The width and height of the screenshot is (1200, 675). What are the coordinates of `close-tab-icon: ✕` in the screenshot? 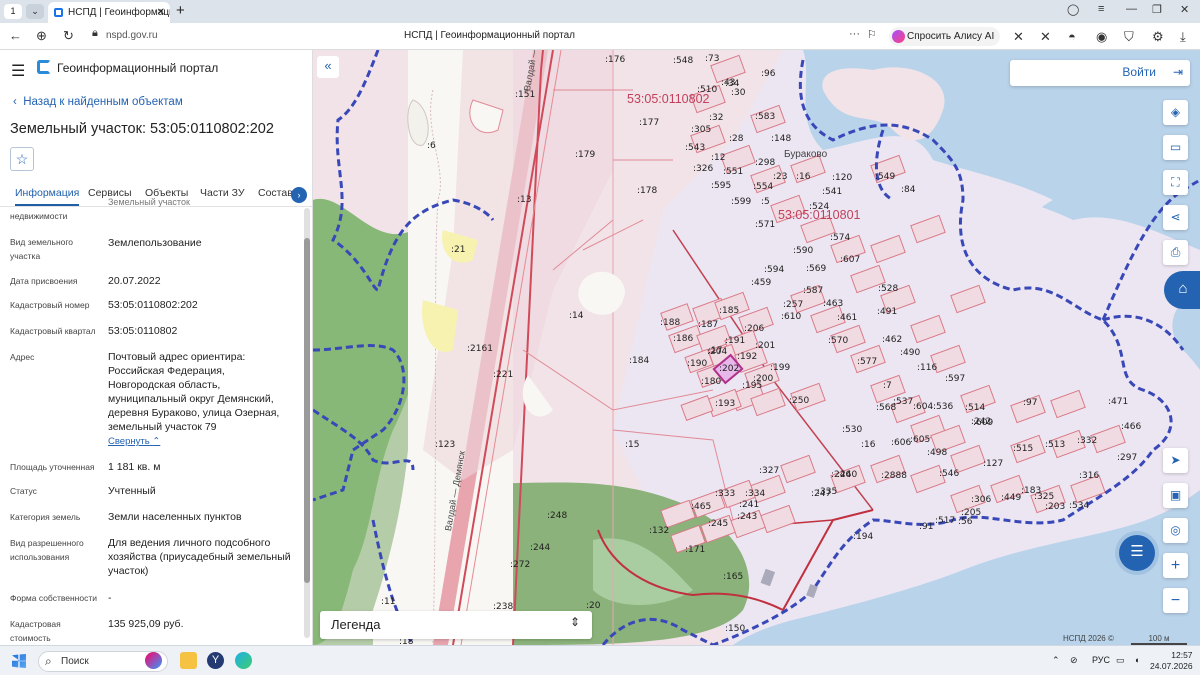 It's located at (161, 12).